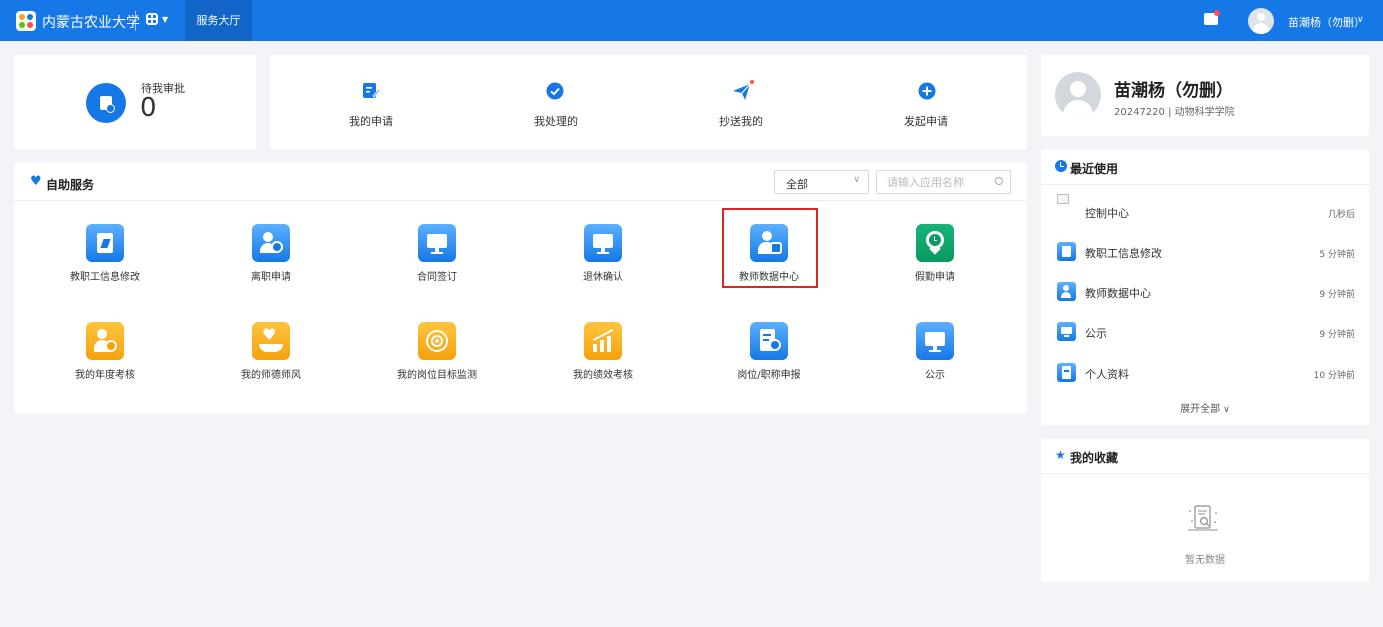  I want to click on app-contract-signing: 合同签订, so click(437, 260).